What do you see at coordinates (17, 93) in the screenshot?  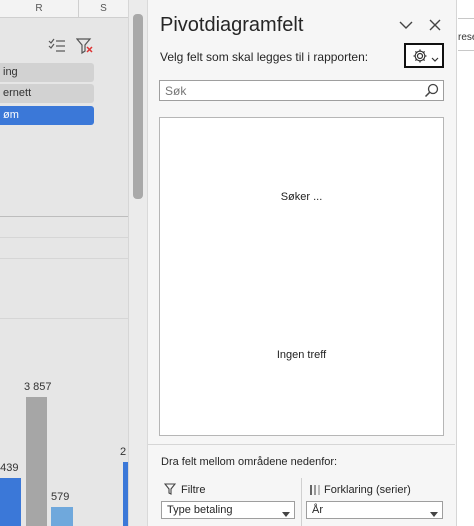 I see `slicer-item-label: ernett` at bounding box center [17, 93].